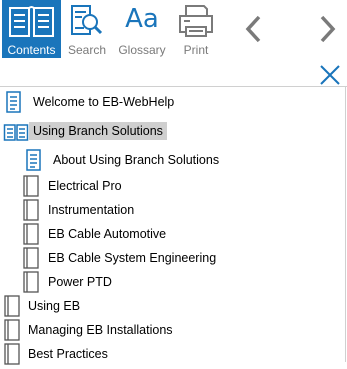 The width and height of the screenshot is (347, 369). Describe the element at coordinates (172, 354) in the screenshot. I see `toc-item-best-practices: Best Practices` at that location.